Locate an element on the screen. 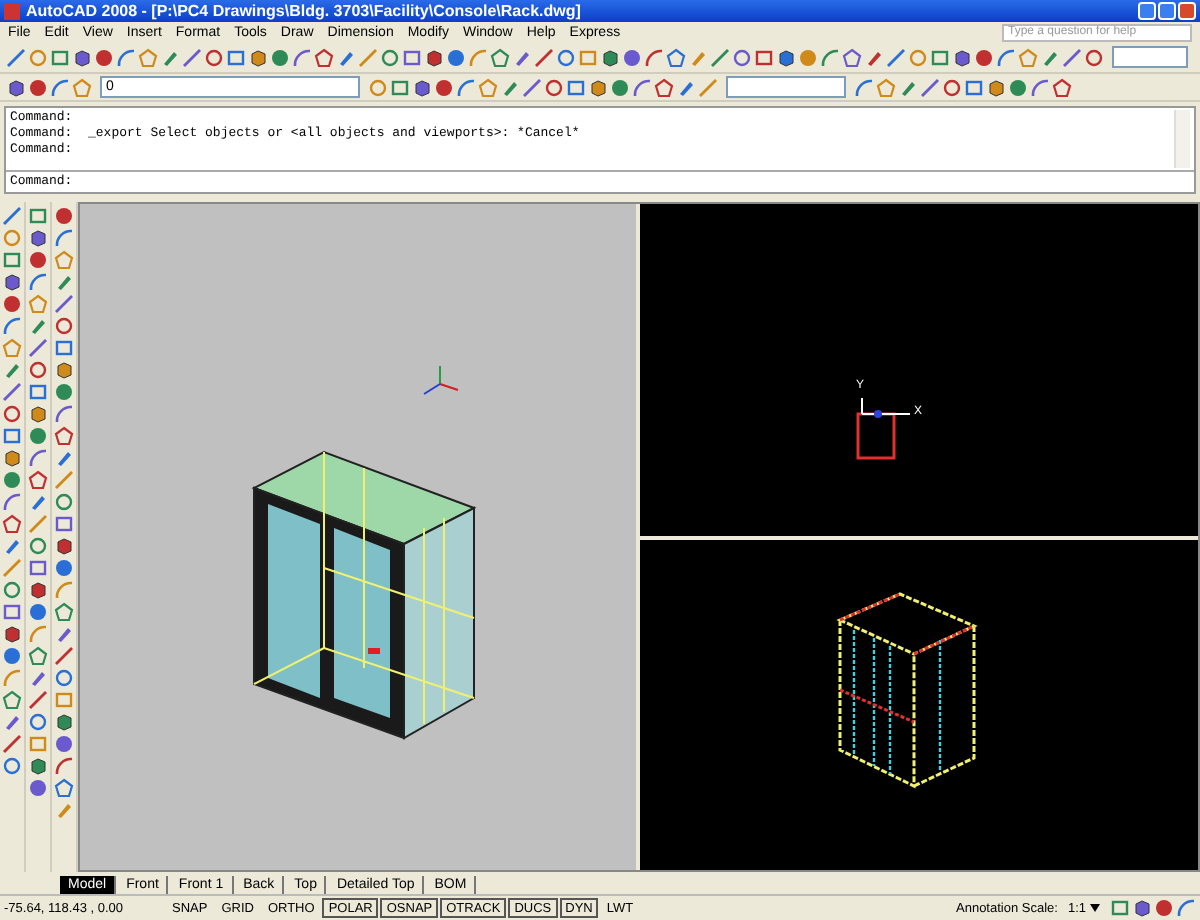 Image resolution: width=1200 pixels, height=920 pixels. minimize-button is located at coordinates (1147, 11).